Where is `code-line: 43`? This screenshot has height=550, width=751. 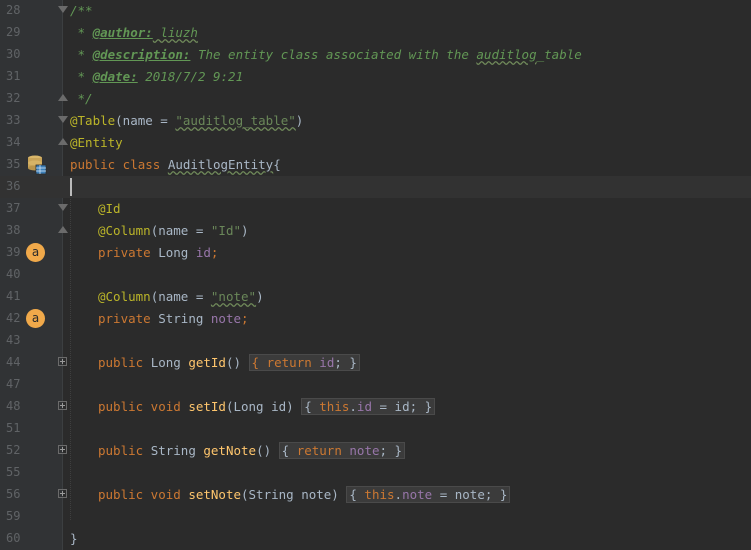
code-line: 43 is located at coordinates (375, 341).